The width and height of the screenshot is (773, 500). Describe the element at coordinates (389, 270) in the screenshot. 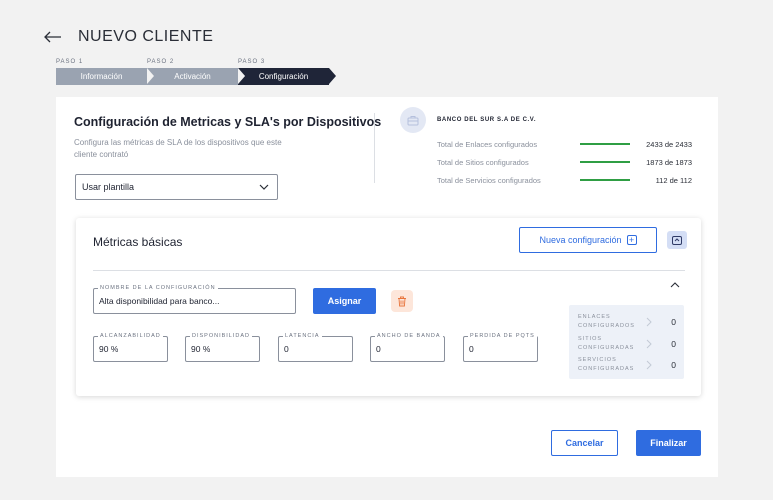

I see `section-divider` at that location.